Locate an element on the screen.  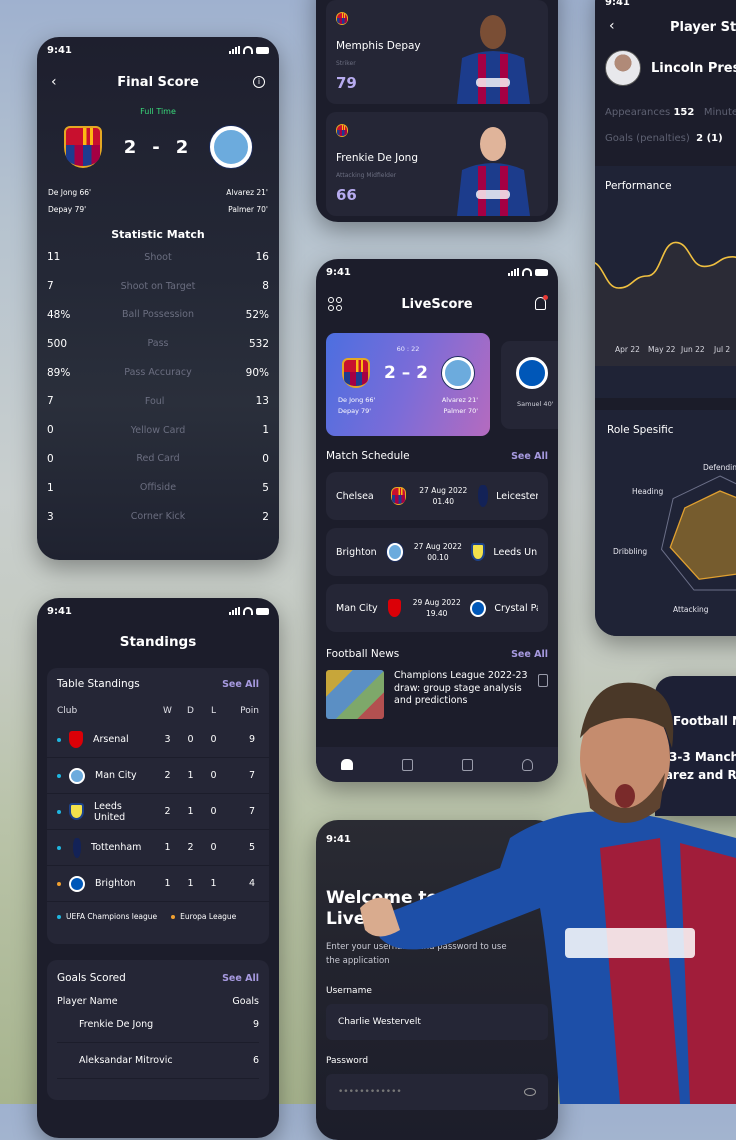
stat-l: 0 is located at coordinates (213, 847).